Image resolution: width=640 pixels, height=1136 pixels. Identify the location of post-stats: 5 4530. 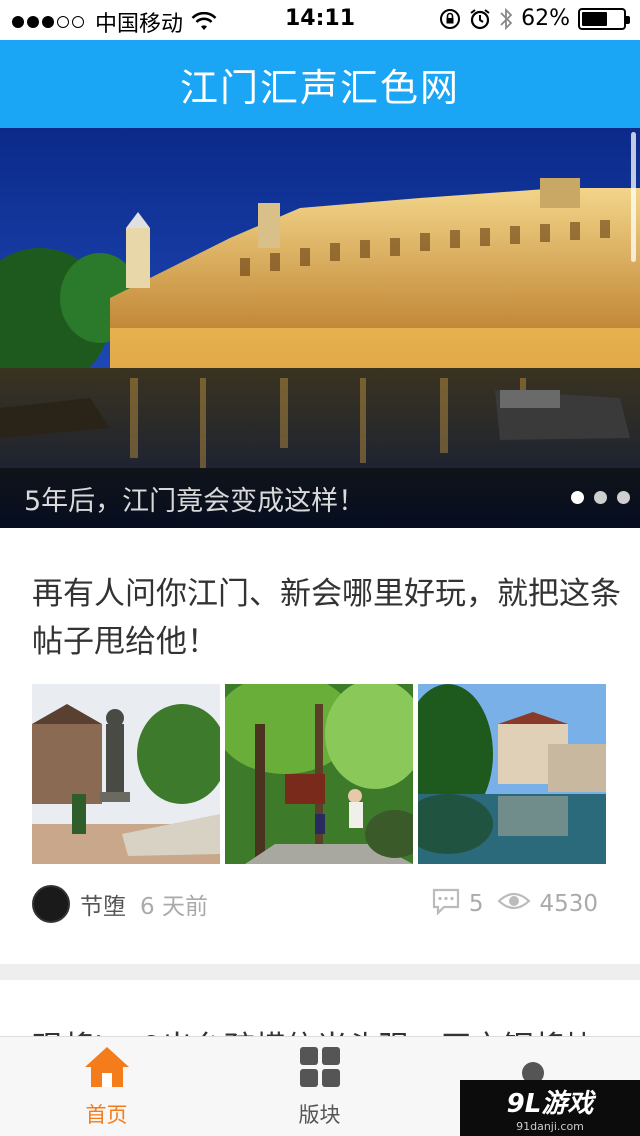
(521, 904).